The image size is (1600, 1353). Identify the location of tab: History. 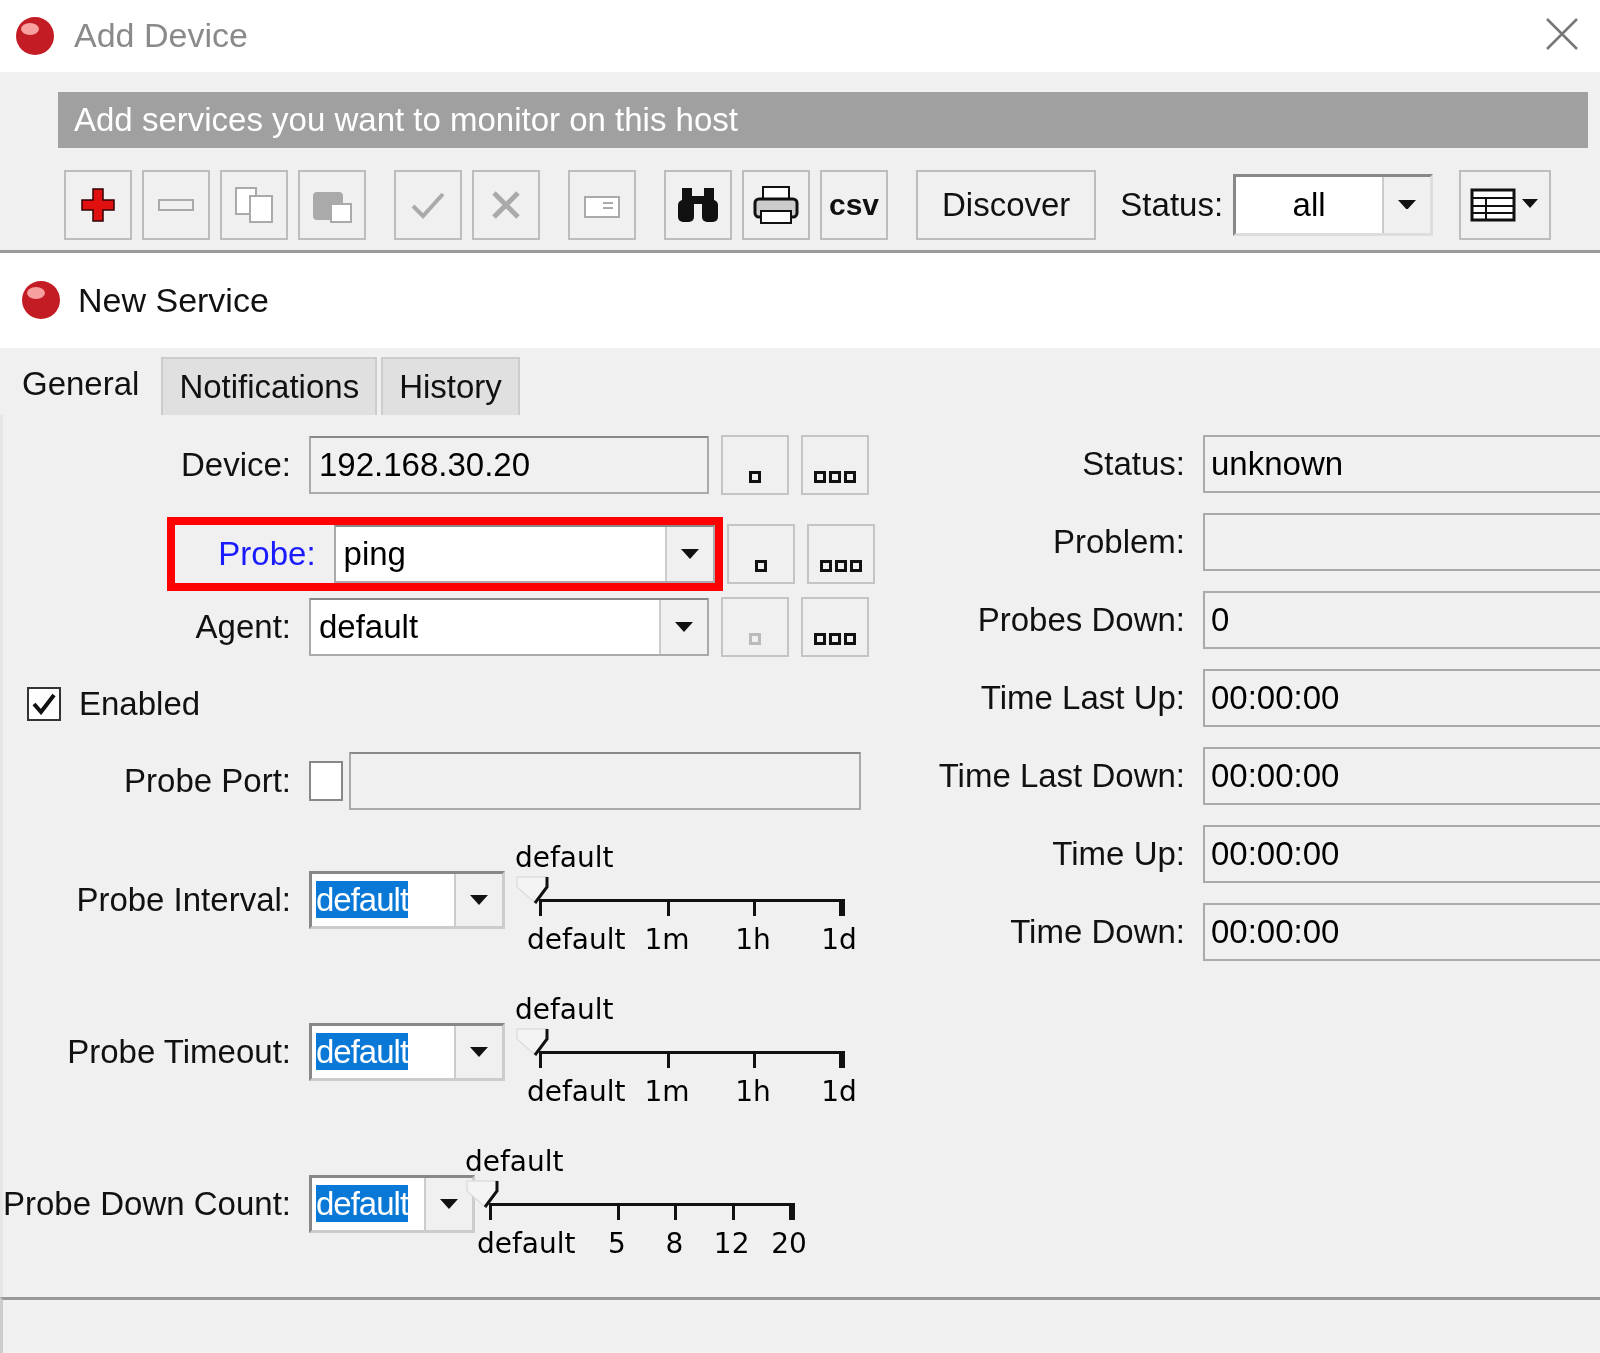
(450, 386).